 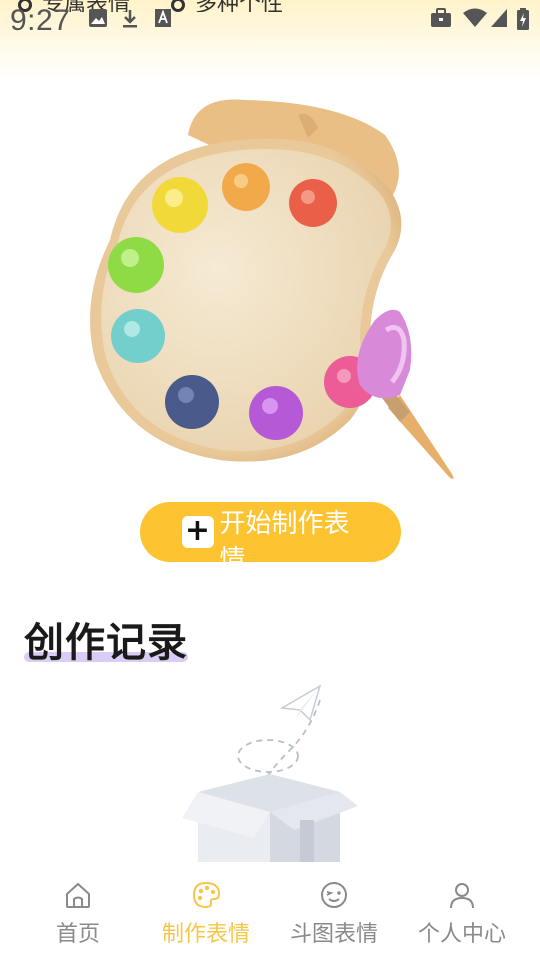 I want to click on wink-face-icon, so click(x=334, y=895).